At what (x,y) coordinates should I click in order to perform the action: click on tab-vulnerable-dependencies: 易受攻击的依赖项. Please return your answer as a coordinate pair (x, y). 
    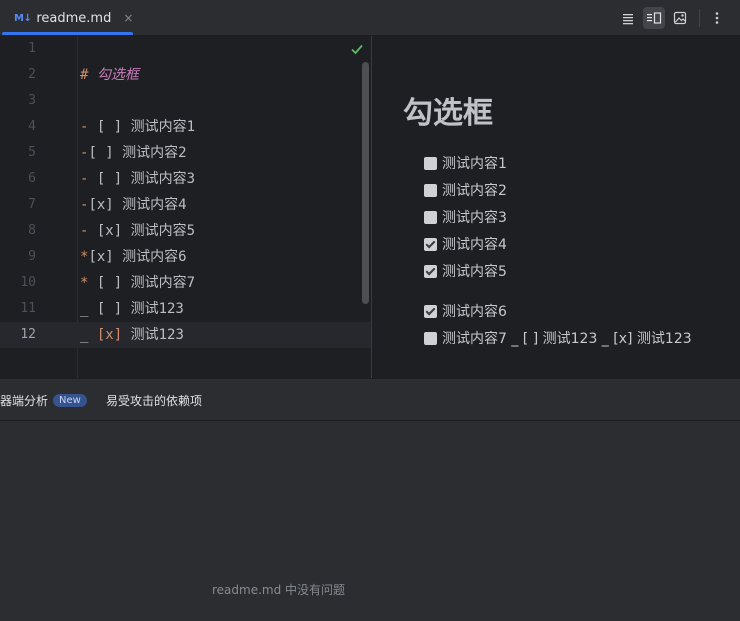
    Looking at the image, I should click on (154, 400).